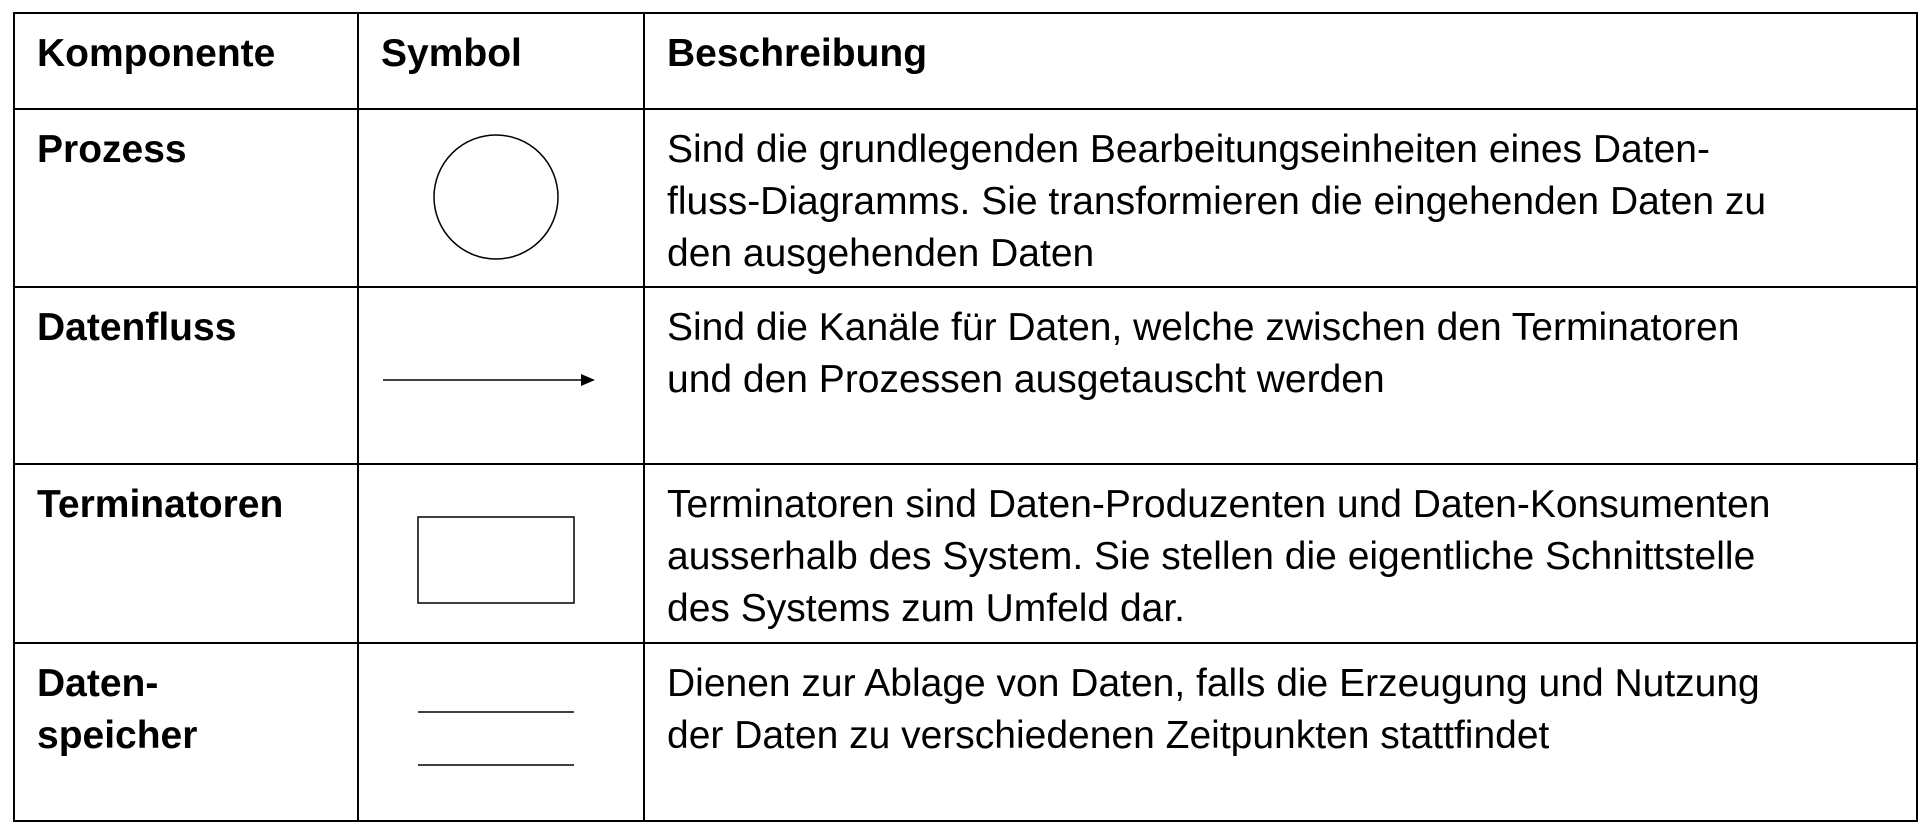 The height and width of the screenshot is (836, 1932). Describe the element at coordinates (186, 553) in the screenshot. I see `component-name: Terminatoren` at that location.